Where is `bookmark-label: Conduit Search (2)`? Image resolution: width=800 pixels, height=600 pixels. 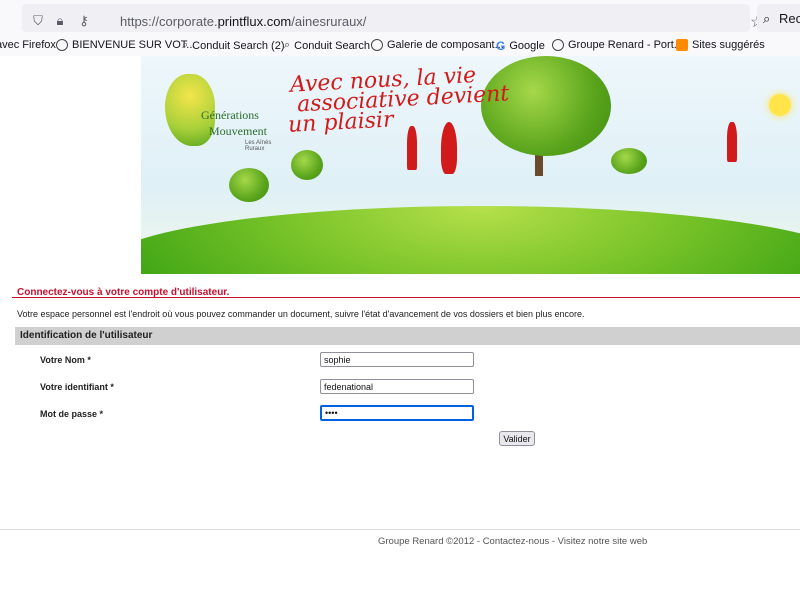 bookmark-label: Conduit Search (2) is located at coordinates (238, 45).